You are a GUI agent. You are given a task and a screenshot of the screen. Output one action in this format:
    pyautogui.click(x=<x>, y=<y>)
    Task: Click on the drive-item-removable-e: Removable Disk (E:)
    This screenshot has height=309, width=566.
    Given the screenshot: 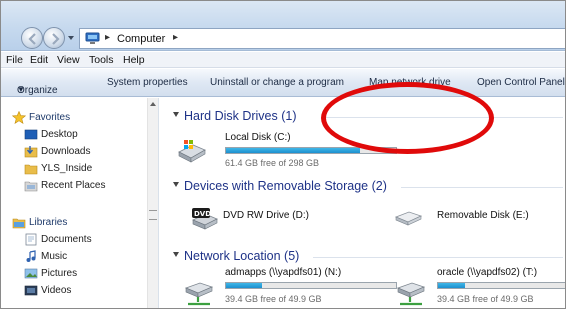 What is the action you would take?
    pyautogui.click(x=479, y=219)
    